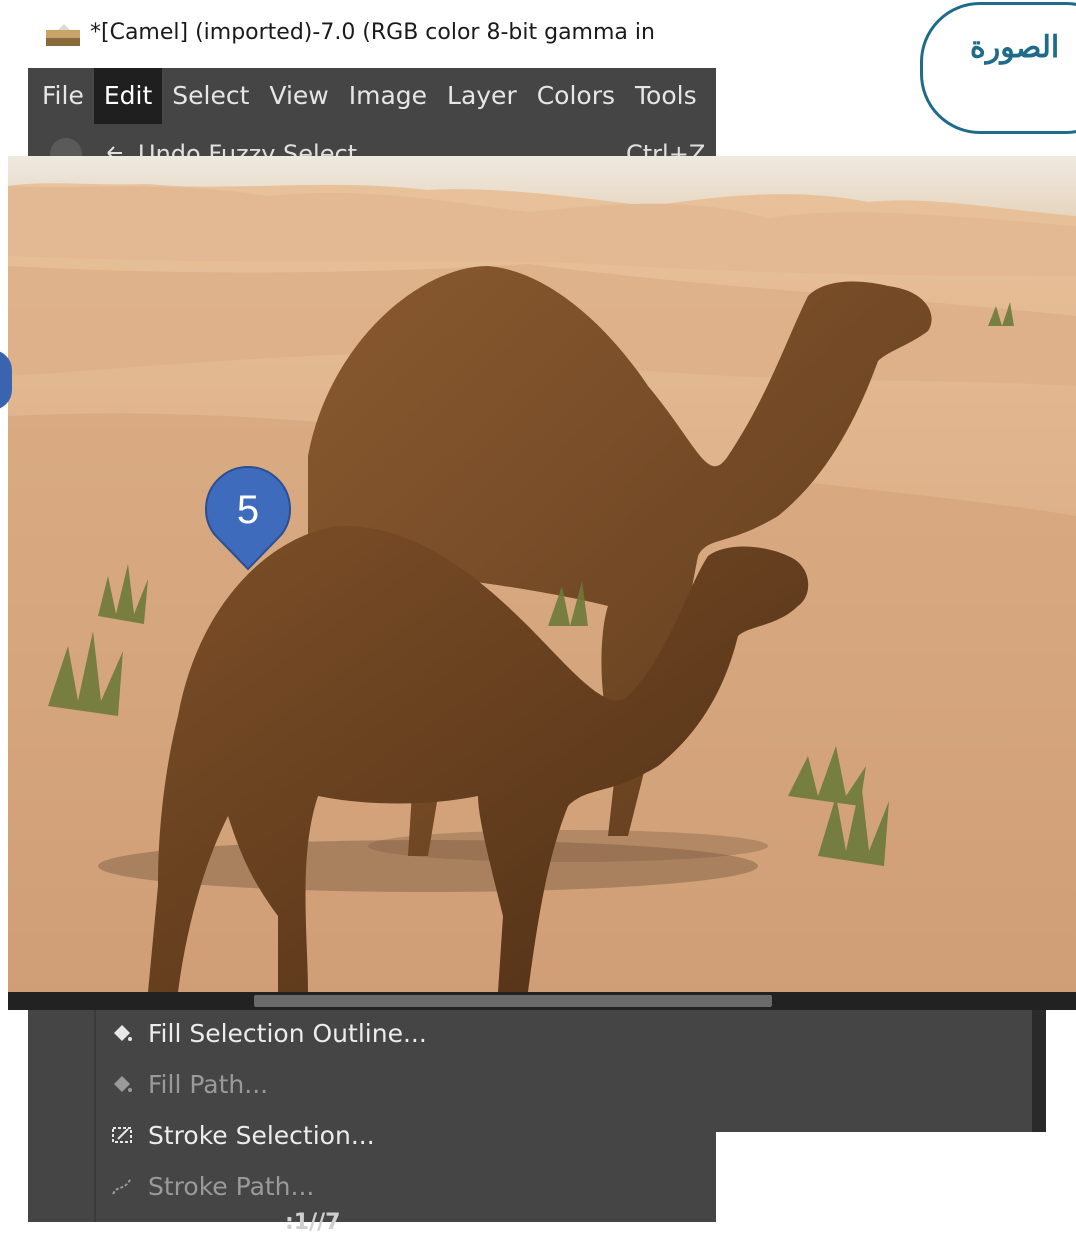  I want to click on gimp-image-icon, so click(63, 35).